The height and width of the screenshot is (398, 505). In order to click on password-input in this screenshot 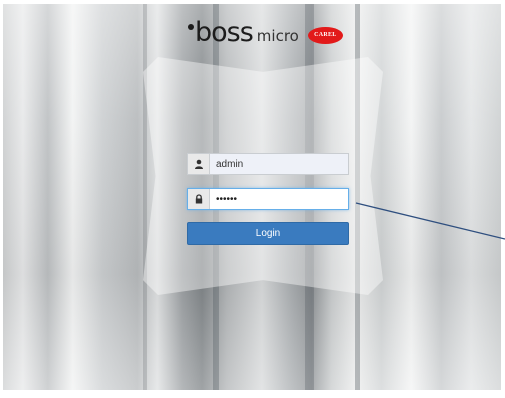, I will do `click(279, 199)`.